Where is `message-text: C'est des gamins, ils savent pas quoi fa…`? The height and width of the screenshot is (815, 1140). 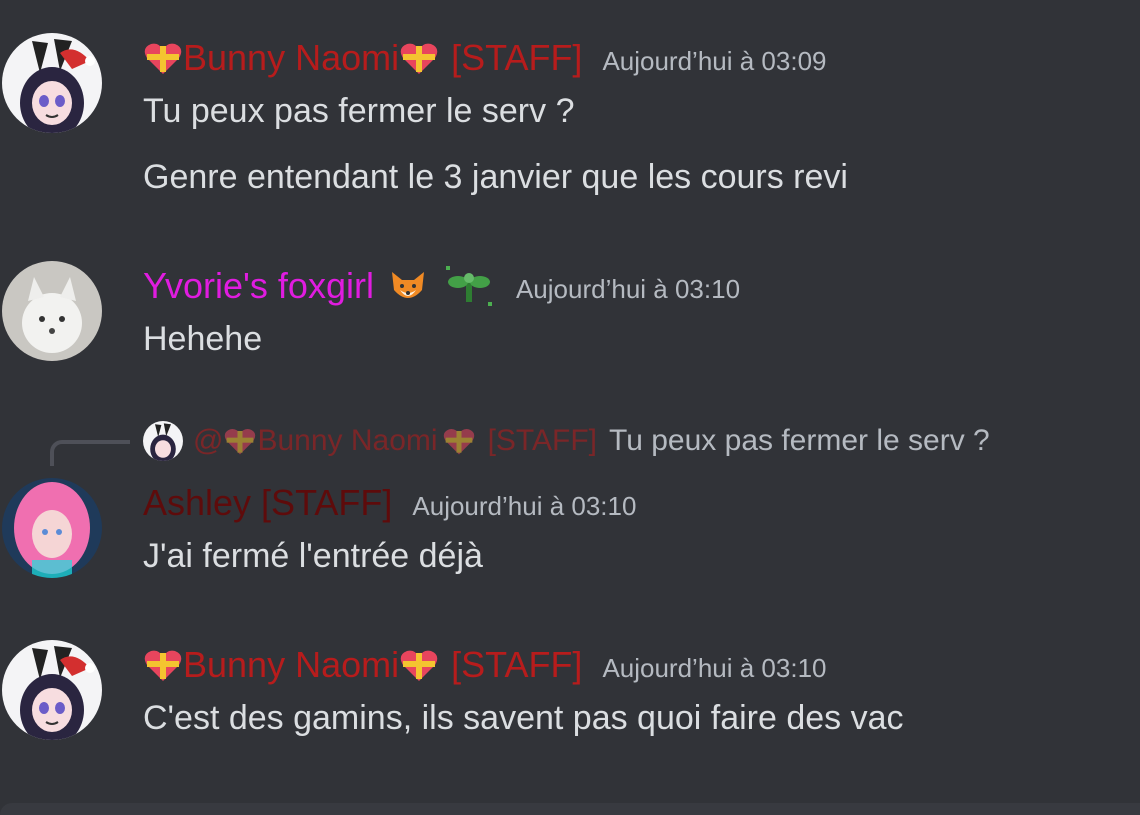 message-text: C'est des gamins, ils savent pas quoi fa… is located at coordinates (523, 718).